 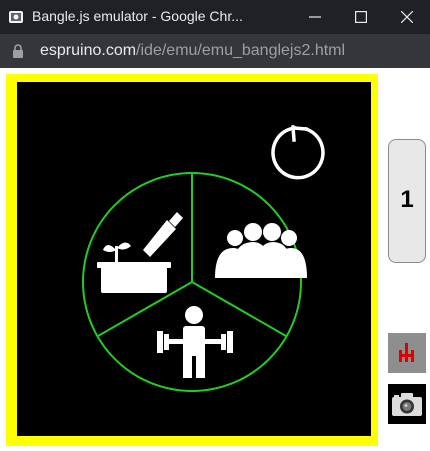 I want to click on camera-icon, so click(x=407, y=404).